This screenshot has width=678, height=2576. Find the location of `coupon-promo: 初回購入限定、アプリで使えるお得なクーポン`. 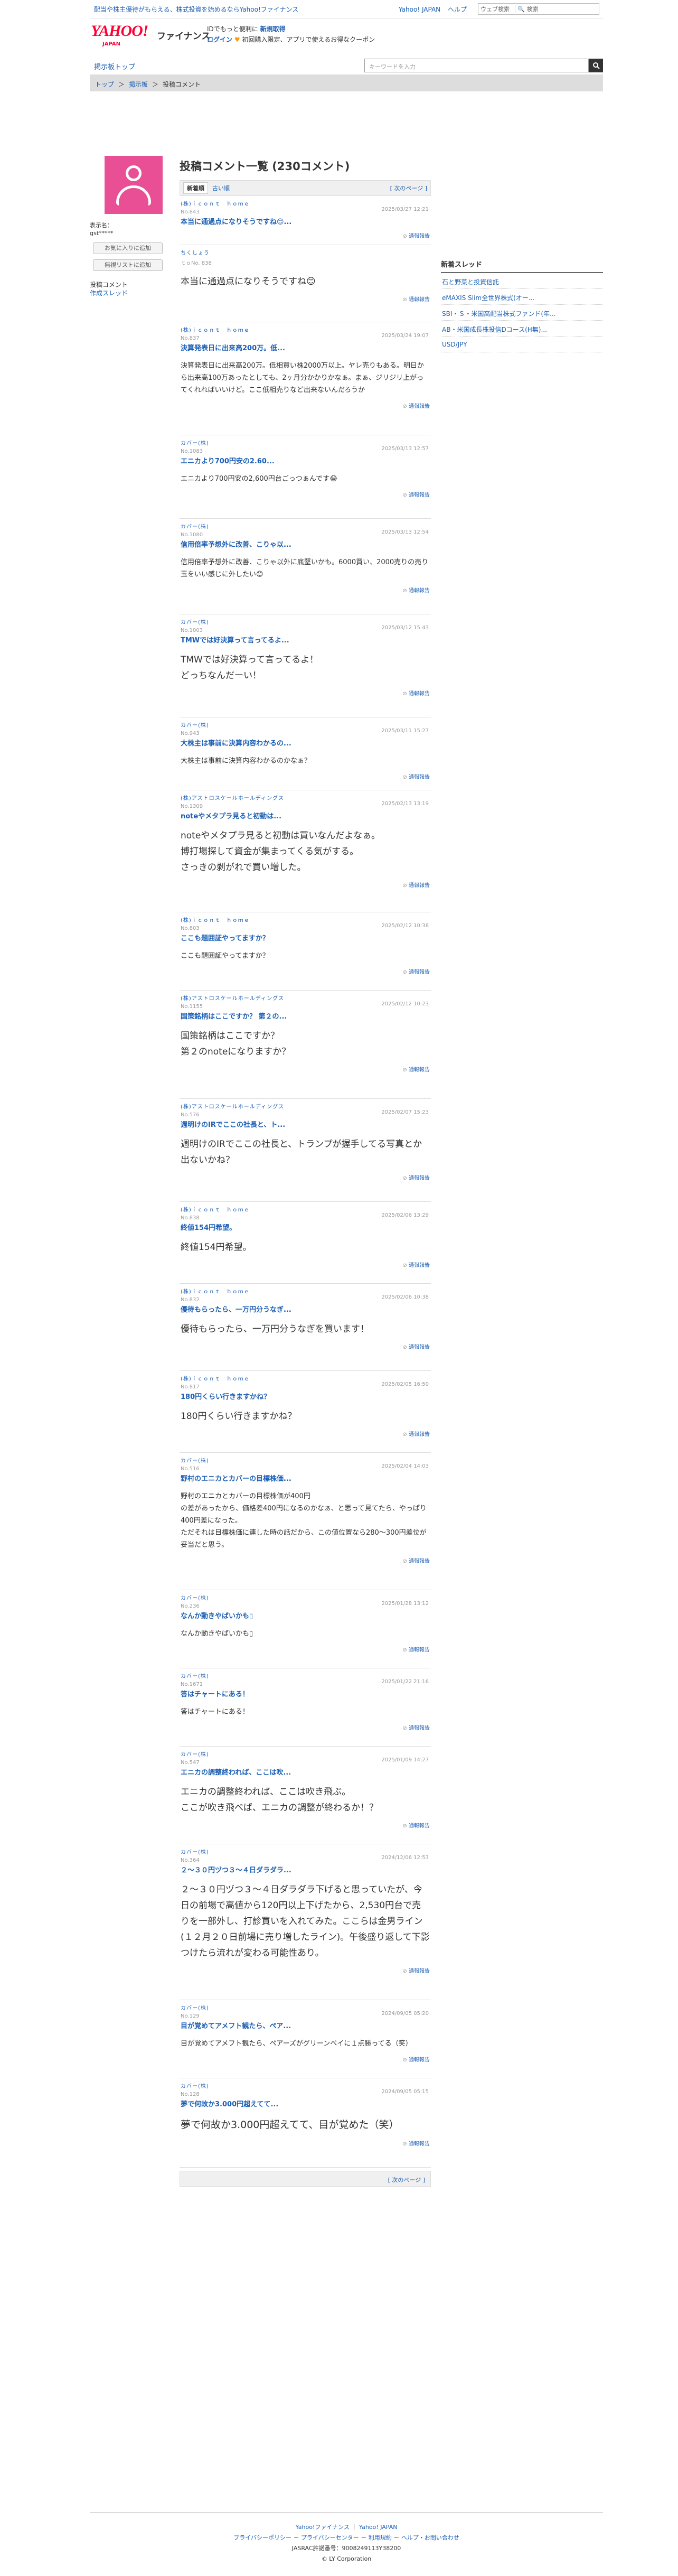

coupon-promo: 初回購入限定、アプリで使えるお得なクーポン is located at coordinates (309, 39).